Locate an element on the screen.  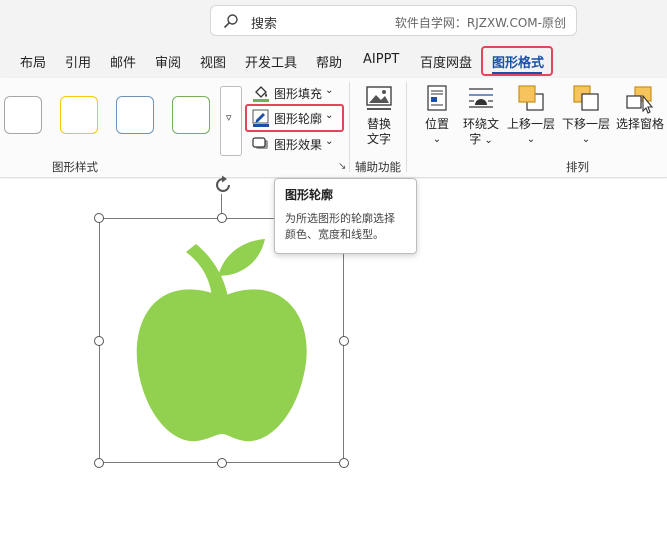
tab-review: 审阅 is located at coordinates (168, 61).